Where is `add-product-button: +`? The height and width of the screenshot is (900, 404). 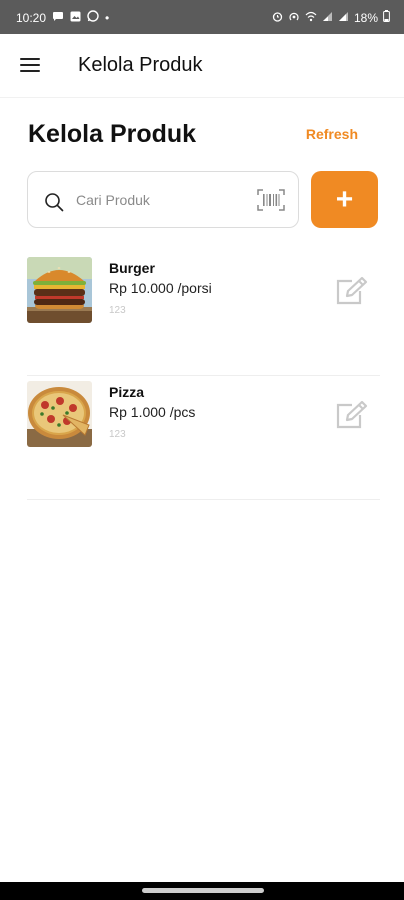
add-product-button: + is located at coordinates (344, 199).